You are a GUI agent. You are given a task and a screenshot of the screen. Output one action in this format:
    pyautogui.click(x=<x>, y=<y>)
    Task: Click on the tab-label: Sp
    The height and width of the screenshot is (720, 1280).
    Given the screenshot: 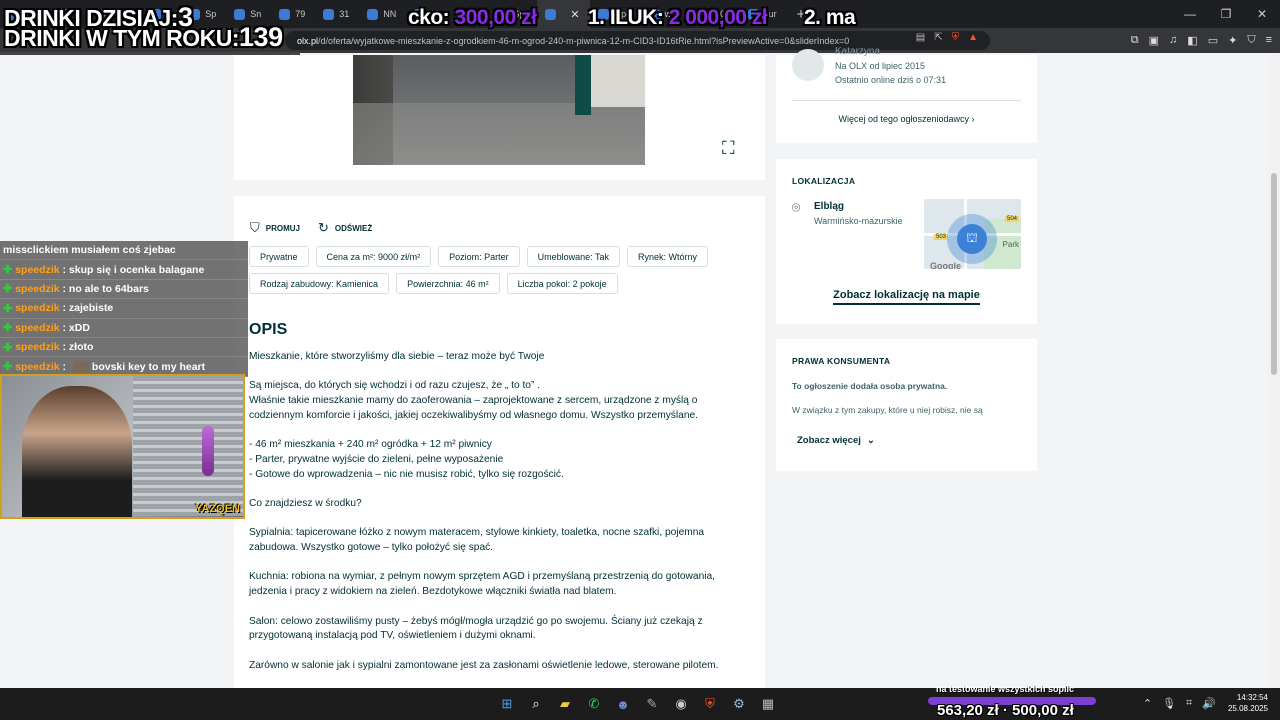 What is the action you would take?
    pyautogui.click(x=211, y=14)
    